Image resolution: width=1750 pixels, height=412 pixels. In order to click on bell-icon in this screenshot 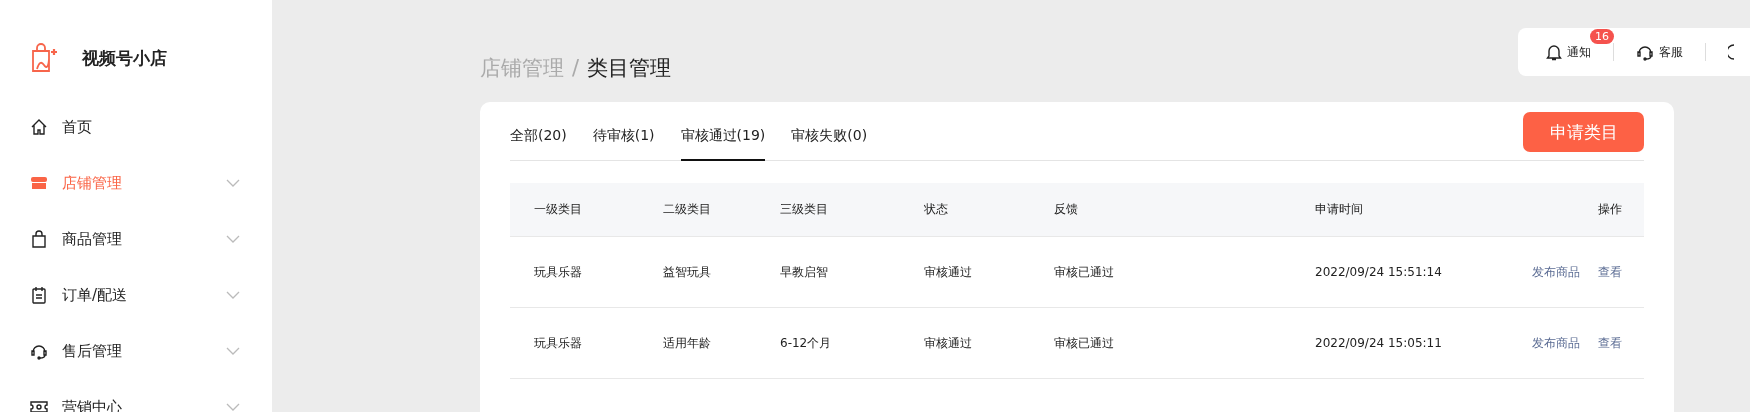, I will do `click(1554, 52)`.